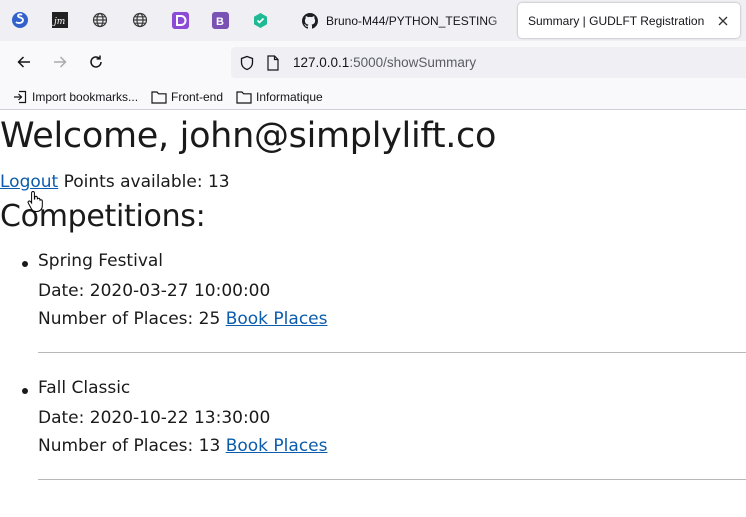 This screenshot has height=517, width=746. I want to click on competition-name: Spring Festival, so click(101, 261).